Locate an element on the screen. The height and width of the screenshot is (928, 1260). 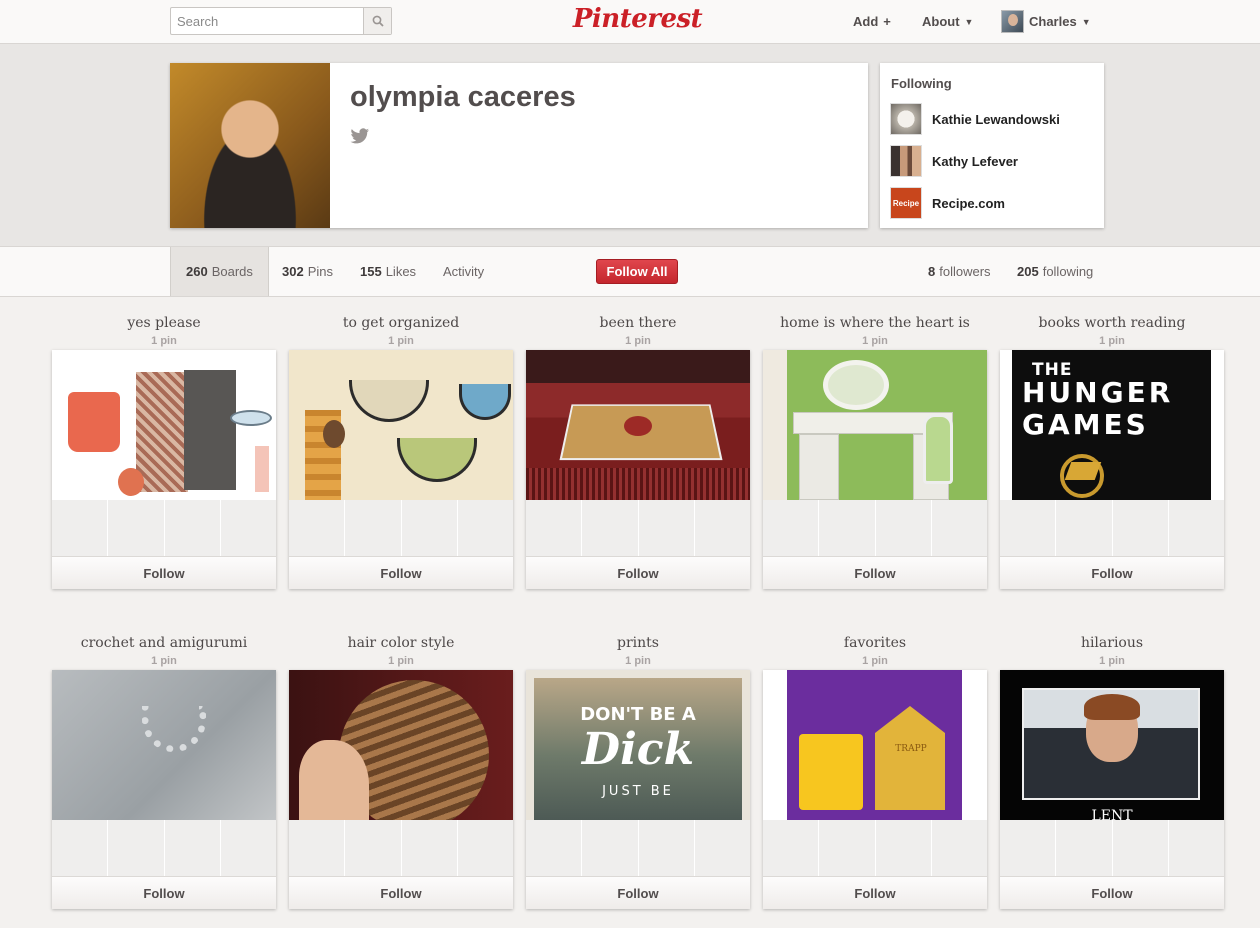
board-title: home is where the heart is is located at coordinates (875, 323).